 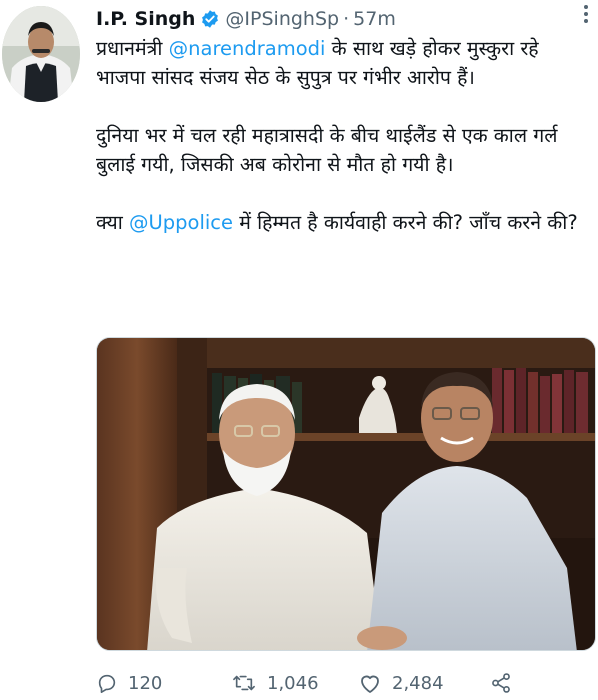 What do you see at coordinates (282, 19) in the screenshot?
I see `author-handle: @IPSinghSp` at bounding box center [282, 19].